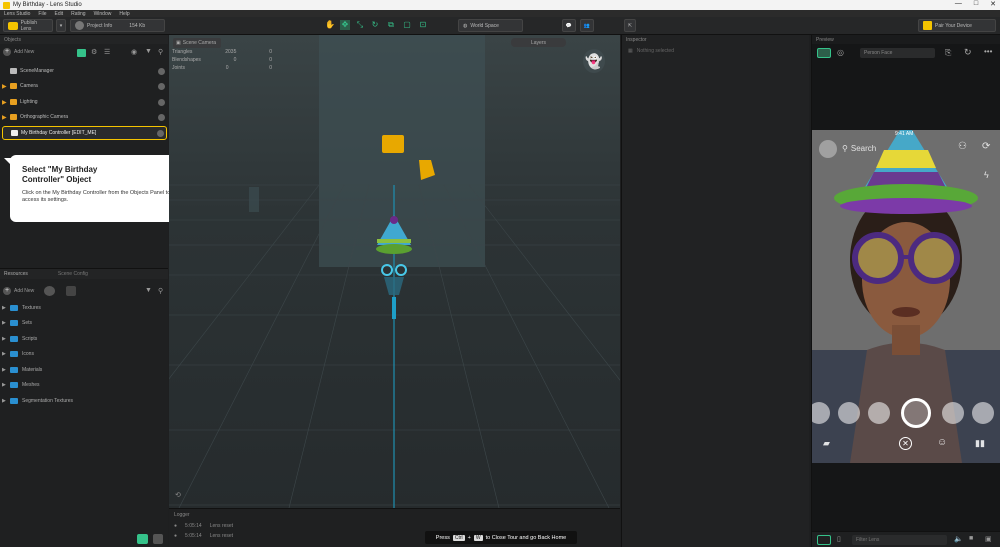 This screenshot has width=1000, height=547. Describe the element at coordinates (178, 495) in the screenshot. I see `camera-reset-icon: ⟲` at that location.